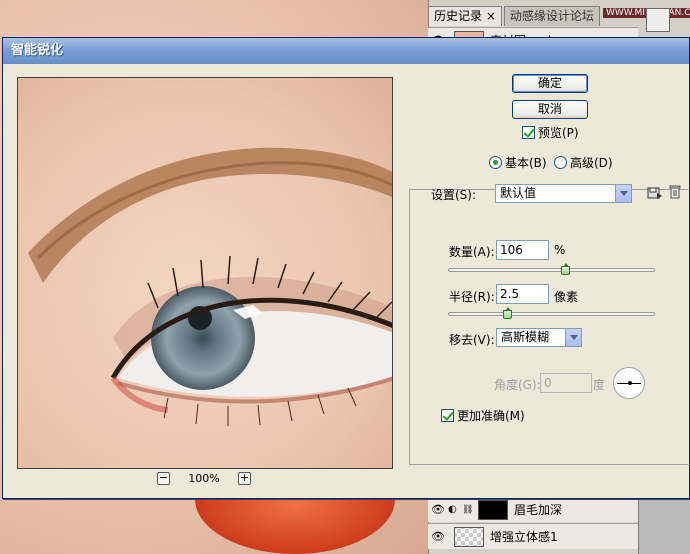  Describe the element at coordinates (550, 109) in the screenshot. I see `cancel-button: 取消` at that location.